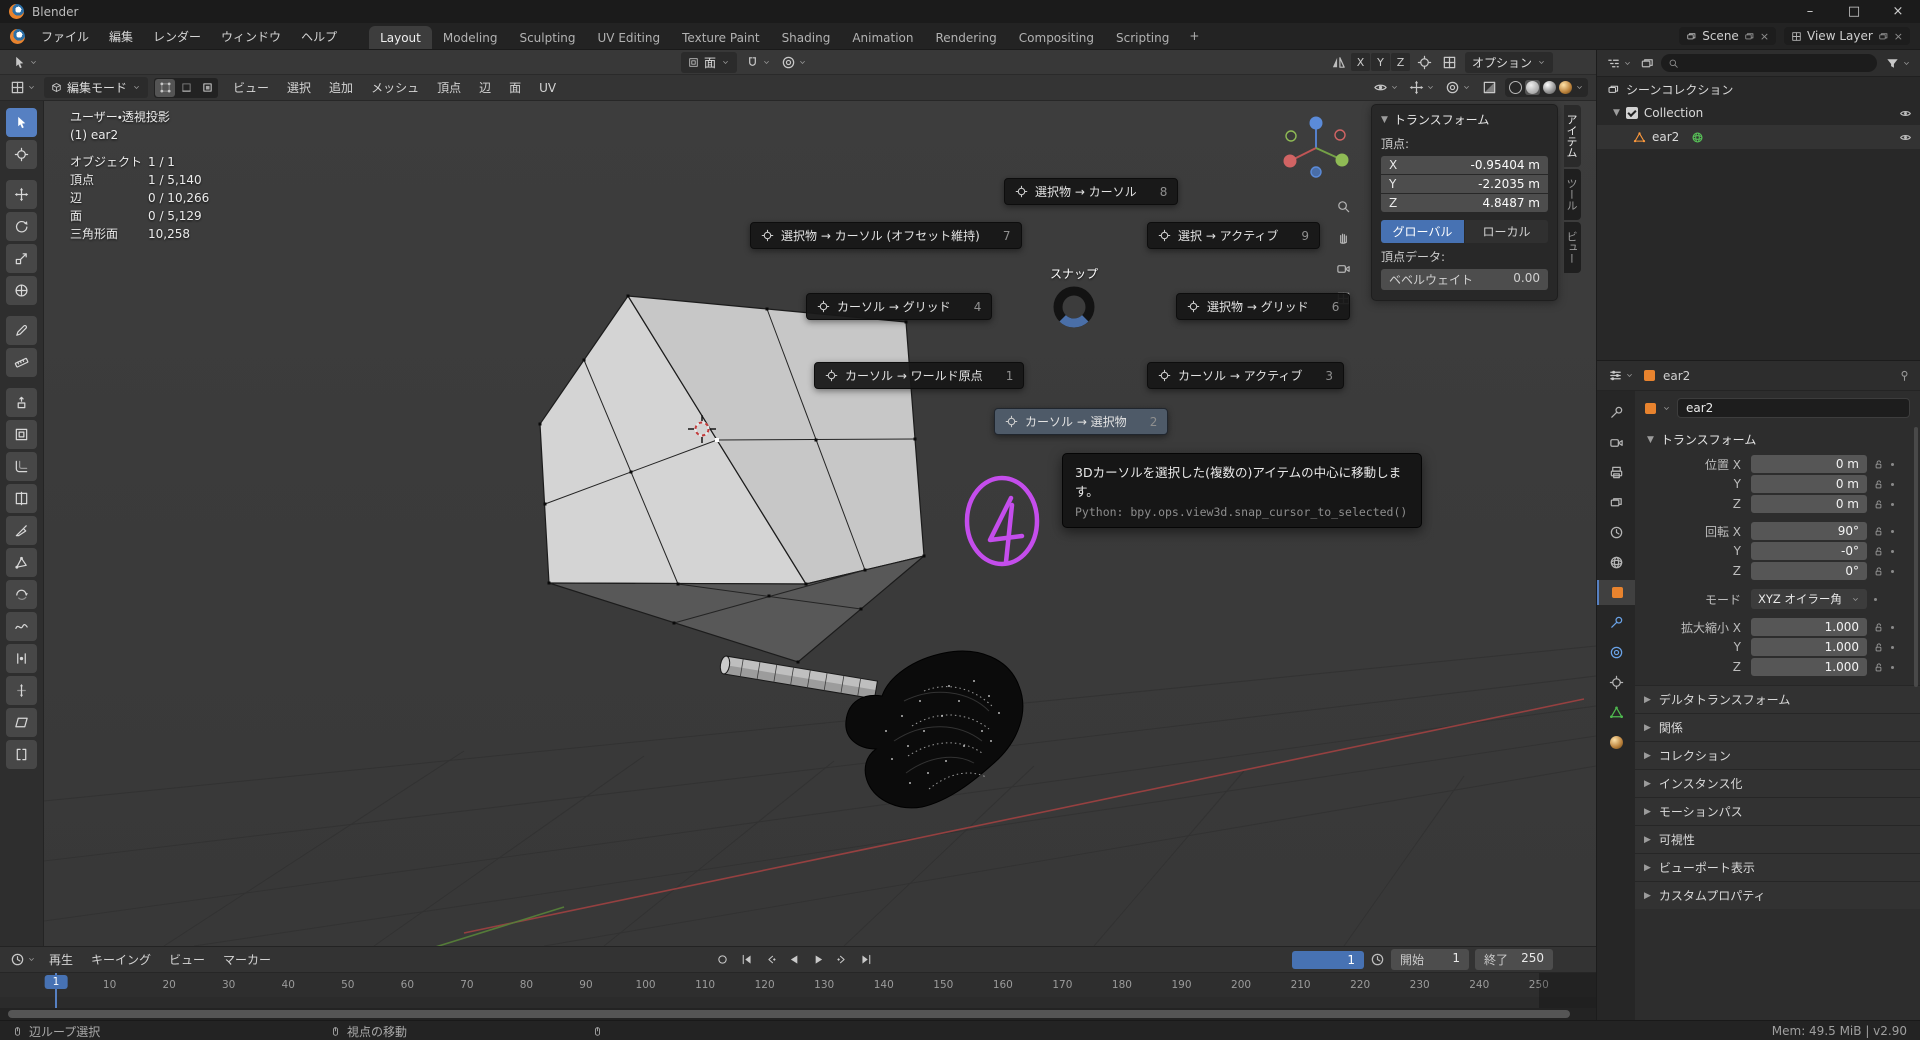 Image resolution: width=1920 pixels, height=1040 pixels. Describe the element at coordinates (806, 37) in the screenshot. I see `workspace-tab: Shading` at that location.